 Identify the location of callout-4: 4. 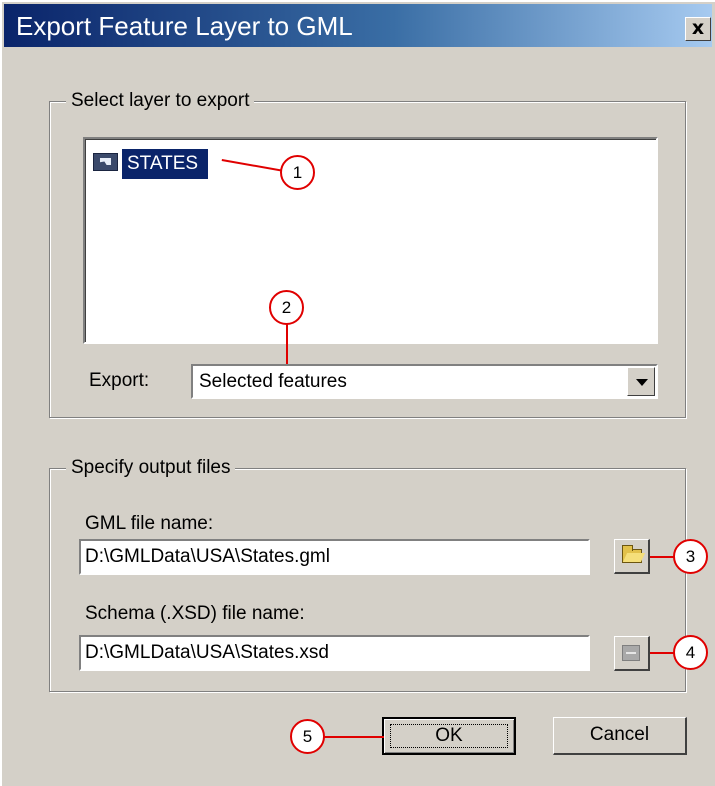
(690, 652).